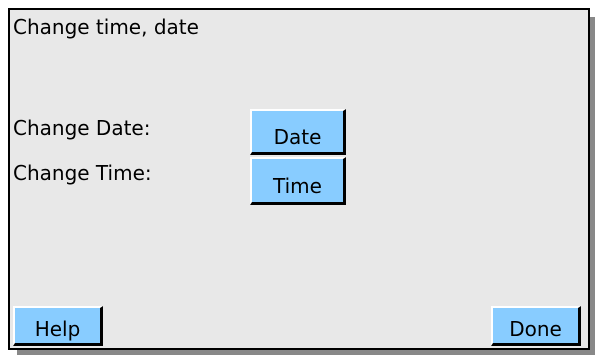  Describe the element at coordinates (536, 326) in the screenshot. I see `done-button: Done` at that location.